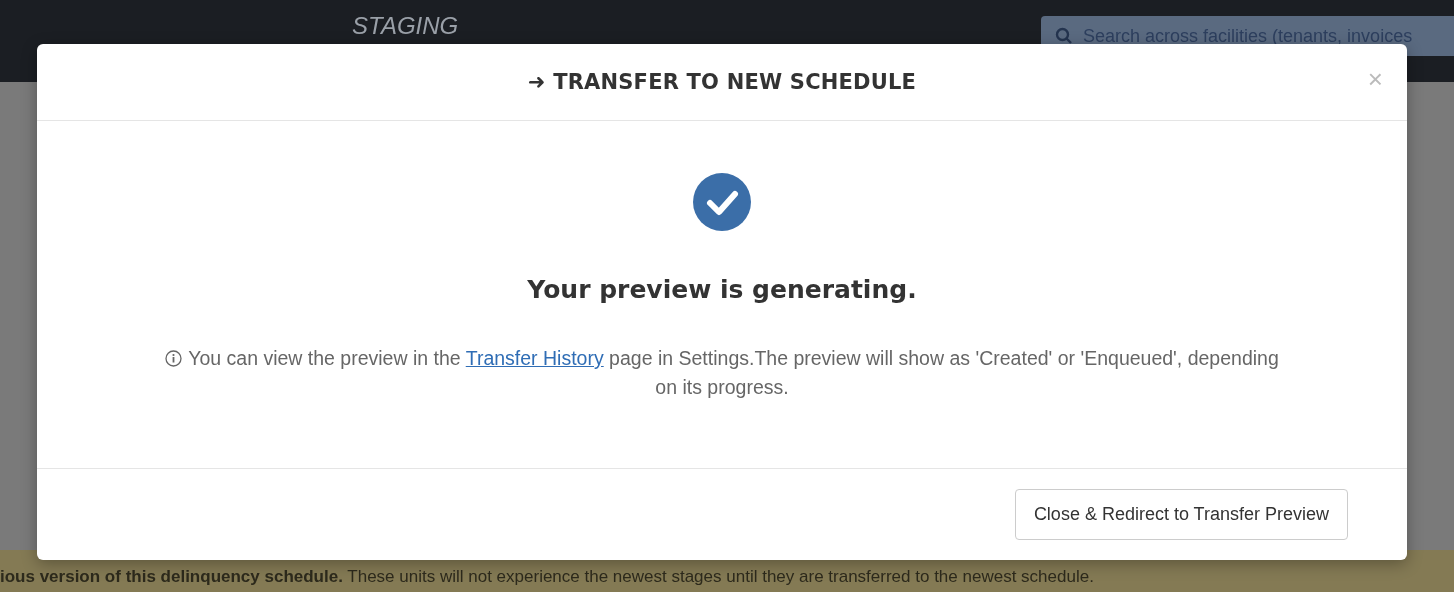 This screenshot has height=592, width=1454. What do you see at coordinates (722, 373) in the screenshot?
I see `info-message: You can view the preview in the Transfer History page in Settings.The preview will show as 'Created' or 'Enqueued', depending on its progress.` at bounding box center [722, 373].